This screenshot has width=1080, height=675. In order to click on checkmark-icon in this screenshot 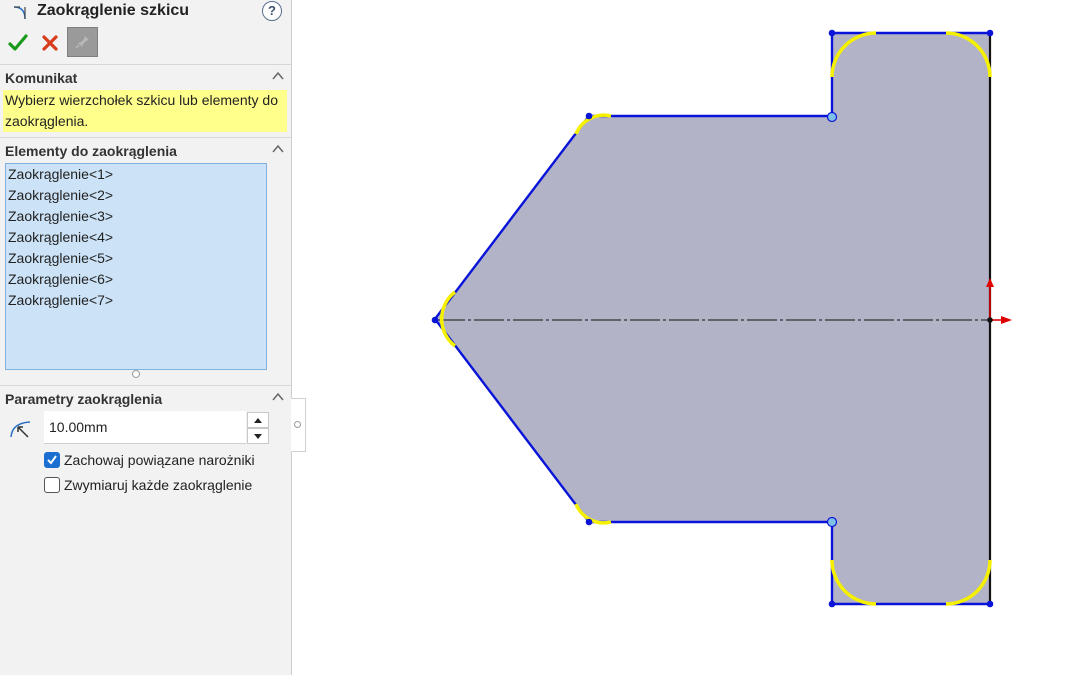, I will do `click(52, 460)`.